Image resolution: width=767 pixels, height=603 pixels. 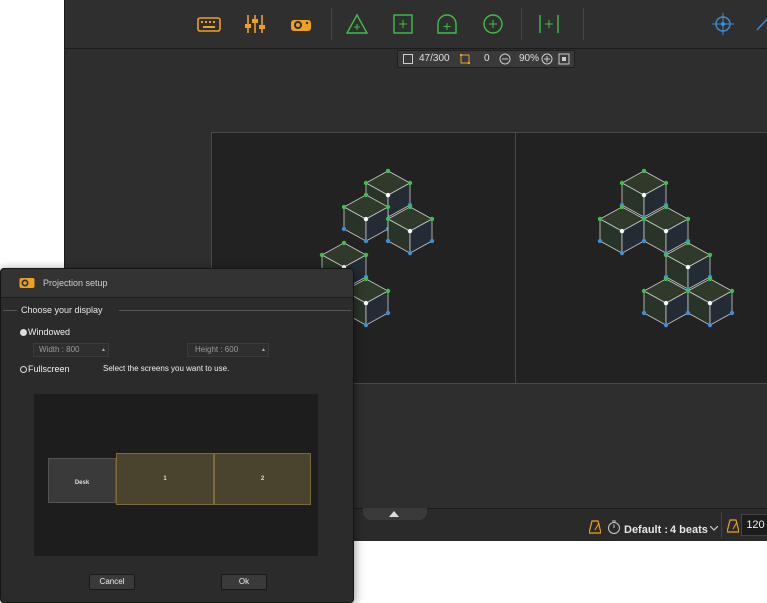 I want to click on windowed-radio, so click(x=23, y=332).